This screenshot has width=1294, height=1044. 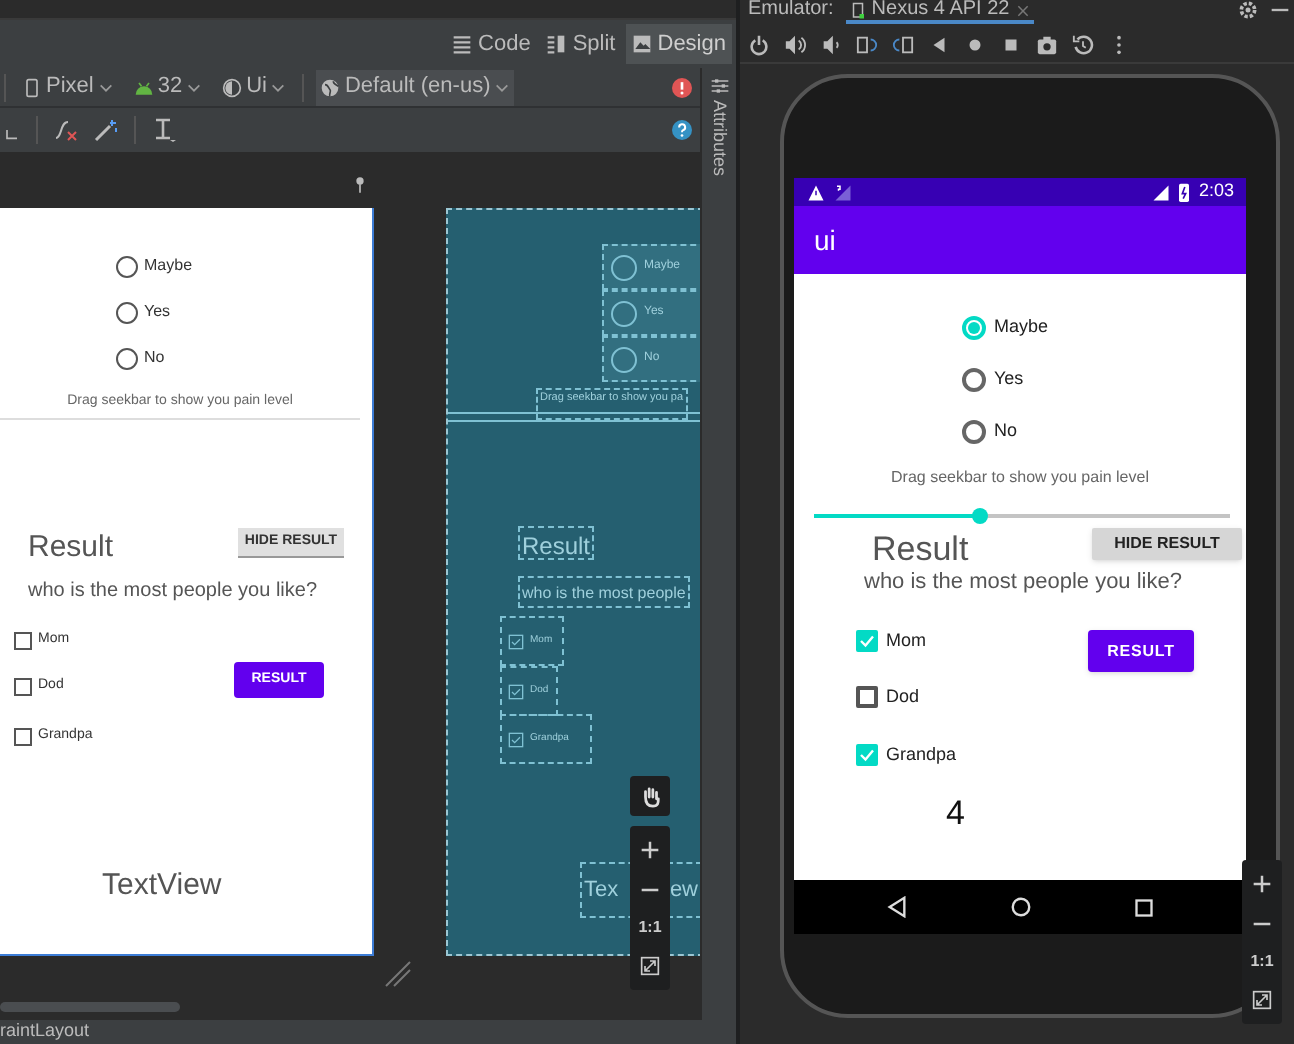 What do you see at coordinates (173, 592) in the screenshot?
I see `question-text: who is the most people you like?` at bounding box center [173, 592].